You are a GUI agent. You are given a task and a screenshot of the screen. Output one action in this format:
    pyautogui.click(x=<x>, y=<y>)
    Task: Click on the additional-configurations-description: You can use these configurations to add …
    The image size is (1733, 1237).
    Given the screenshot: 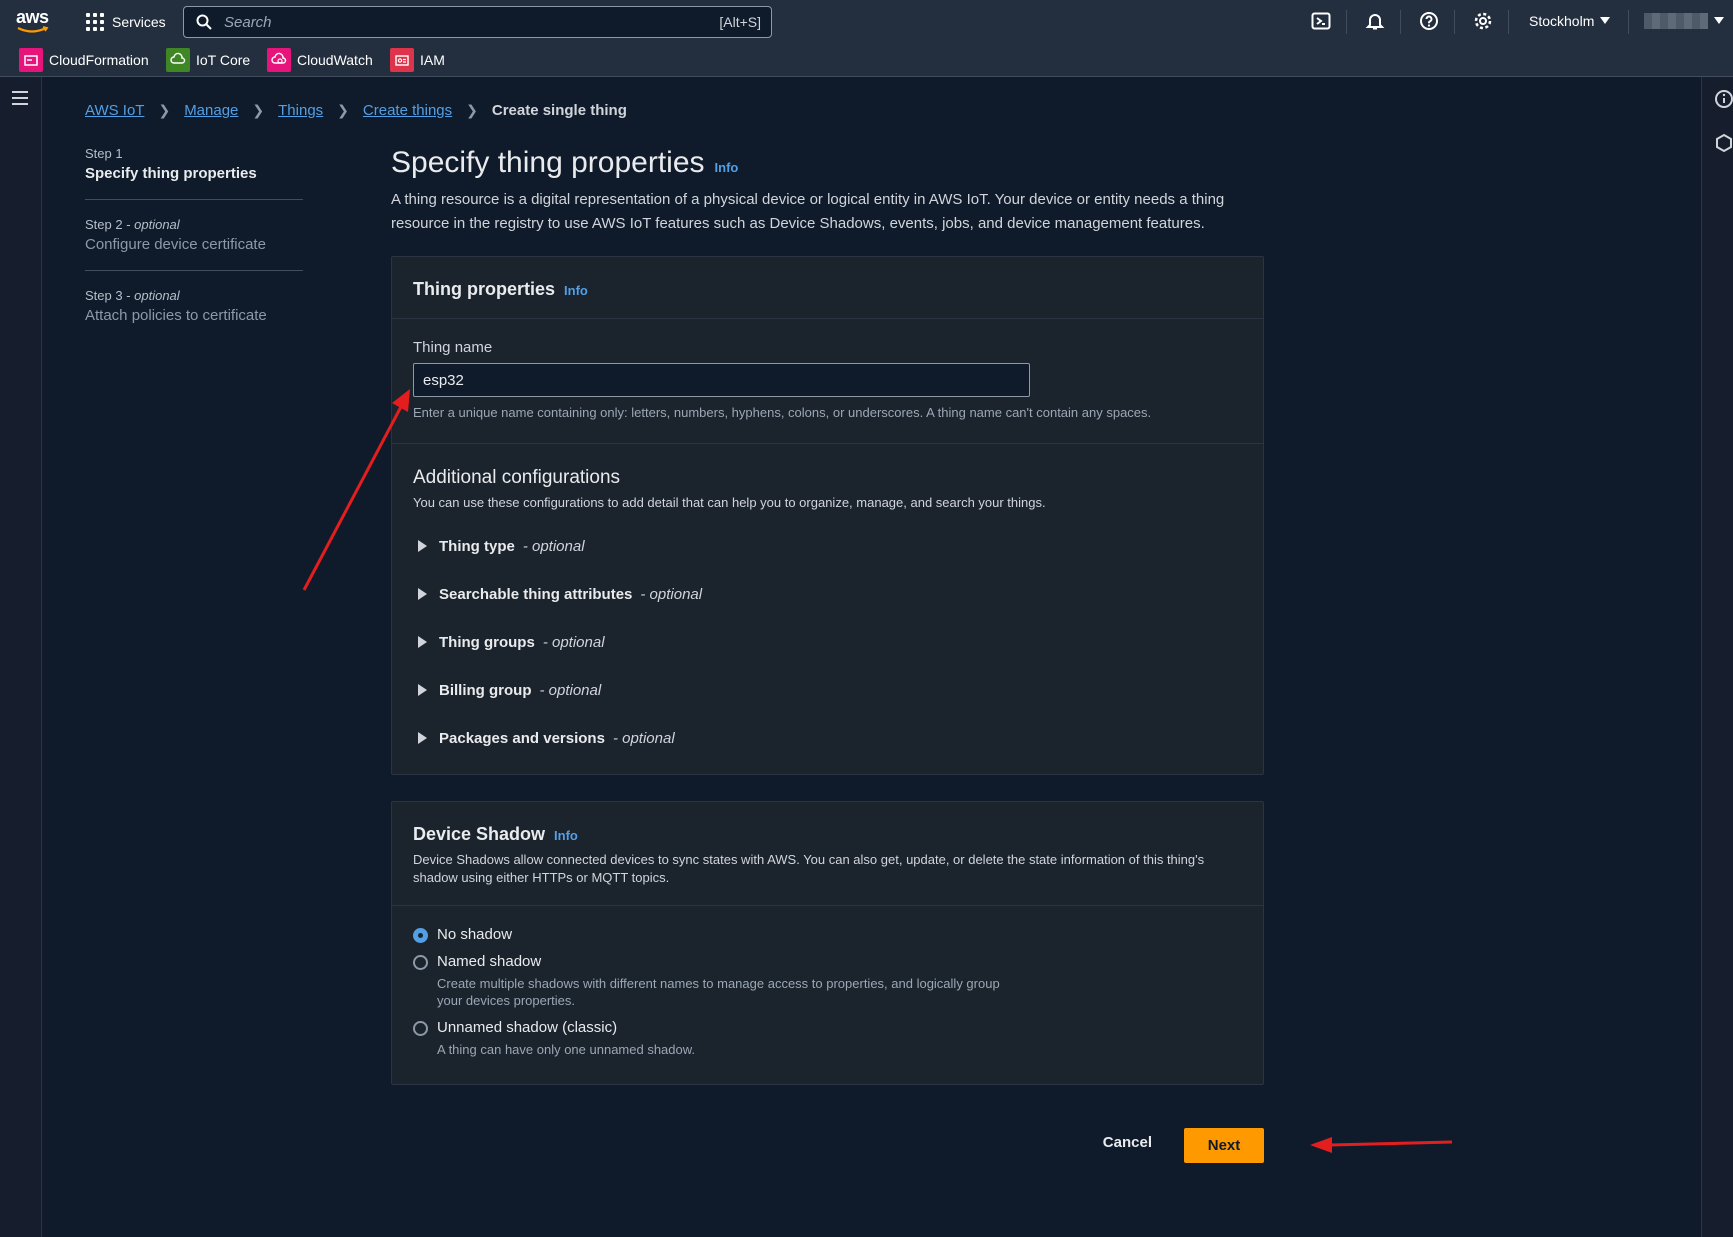 What is the action you would take?
    pyautogui.click(x=729, y=502)
    